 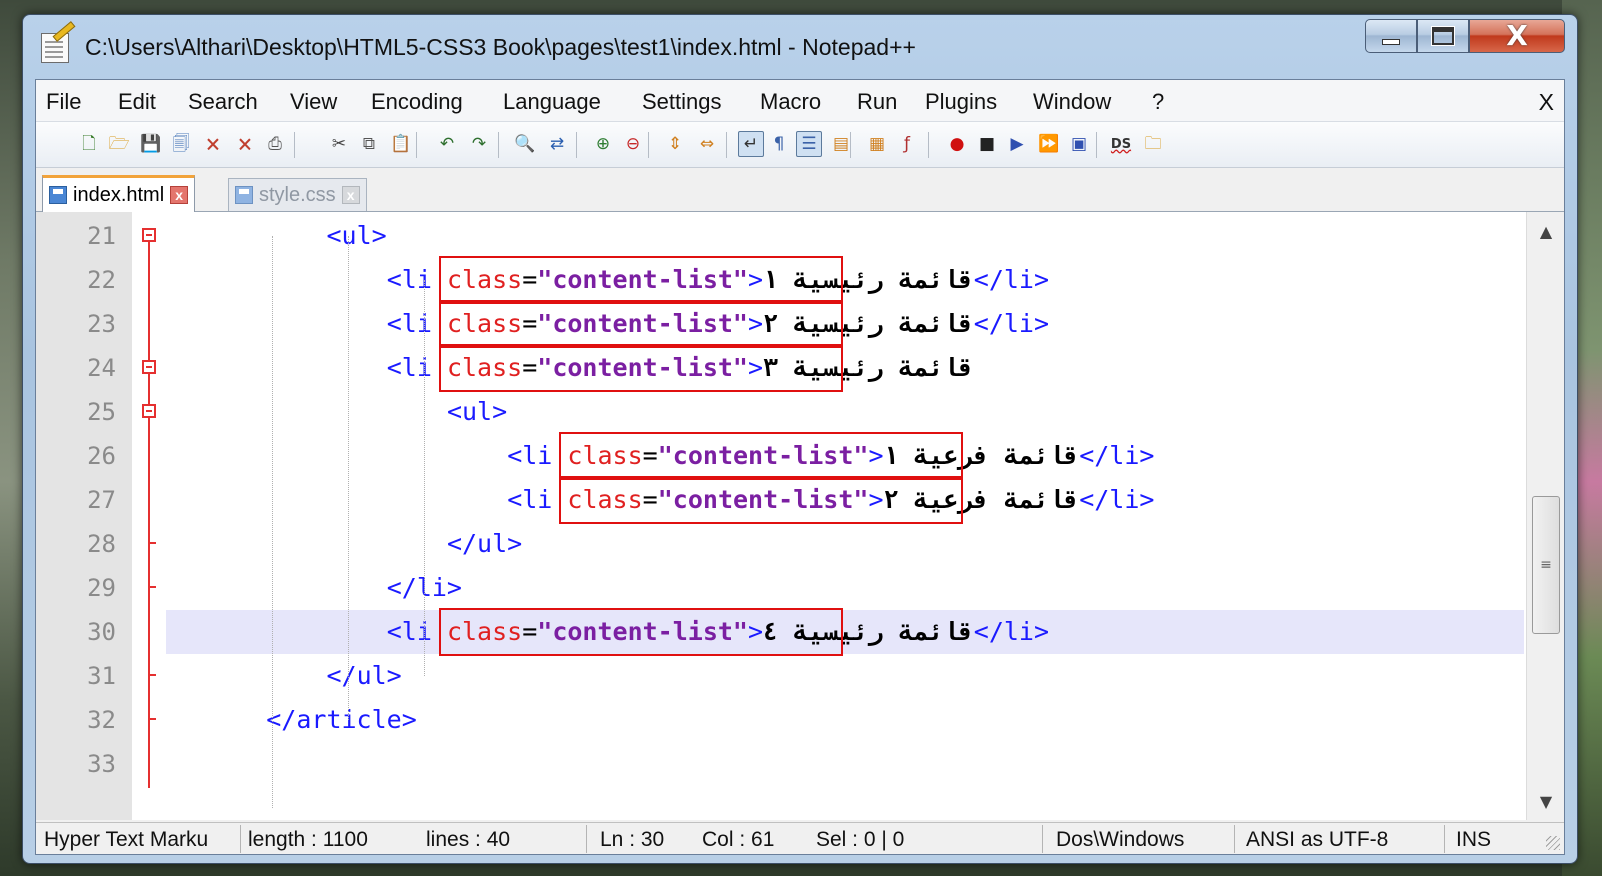 I want to click on show-all-chars-button: ¶, so click(x=779, y=144).